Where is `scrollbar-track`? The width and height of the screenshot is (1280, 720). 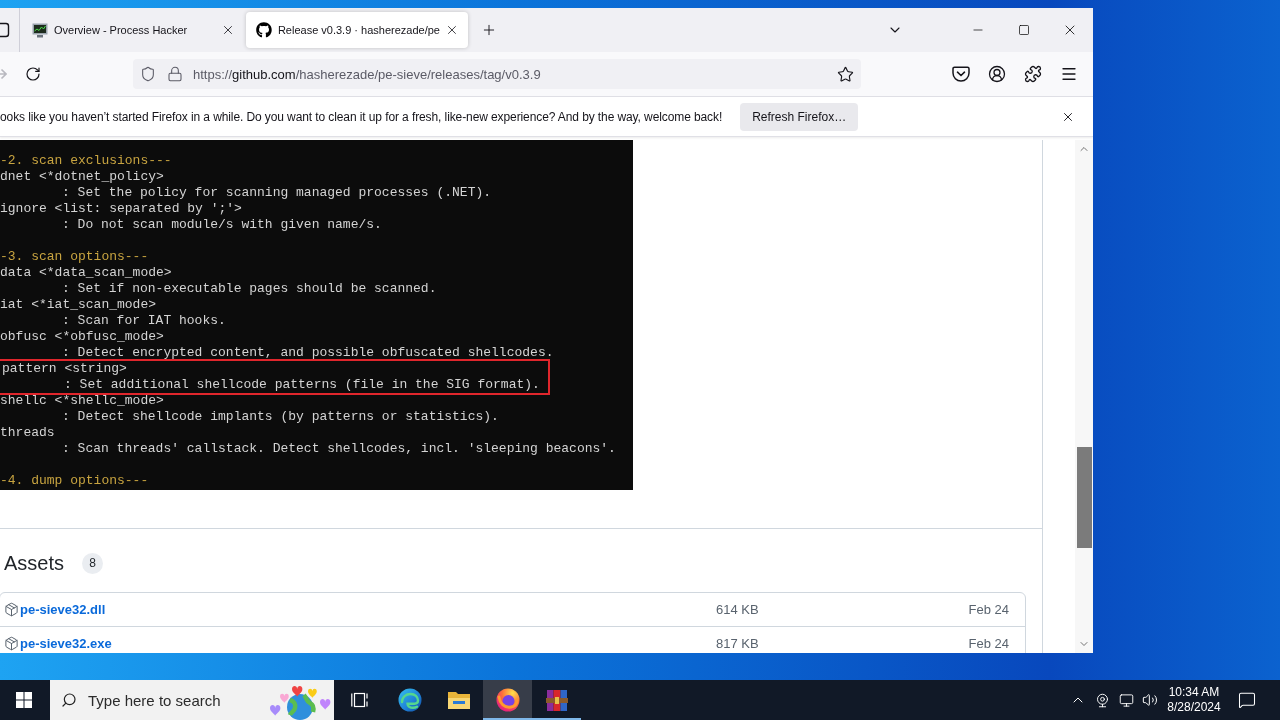 scrollbar-track is located at coordinates (1084, 396).